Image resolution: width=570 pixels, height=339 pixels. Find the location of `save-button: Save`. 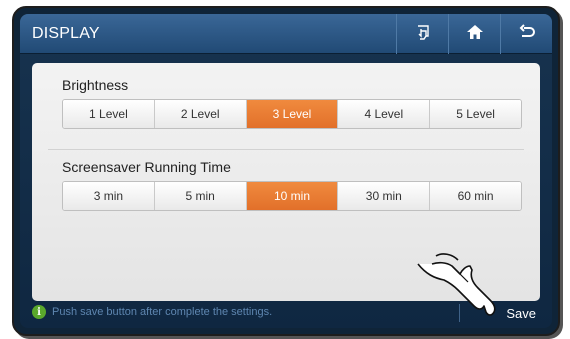

save-button: Save is located at coordinates (502, 313).